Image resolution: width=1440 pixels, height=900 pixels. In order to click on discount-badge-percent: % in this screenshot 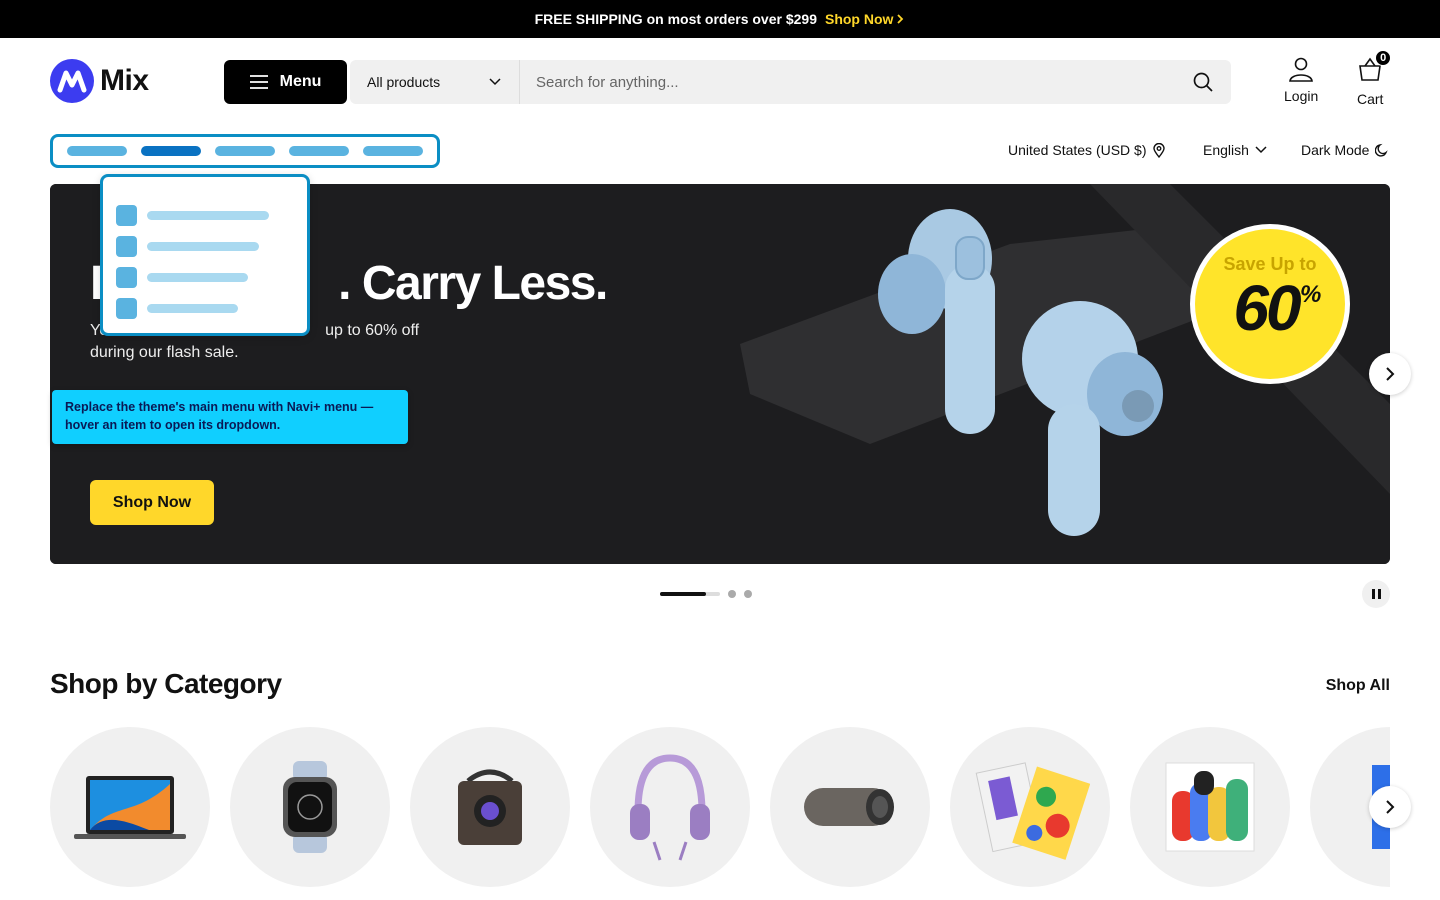, I will do `click(1311, 294)`.